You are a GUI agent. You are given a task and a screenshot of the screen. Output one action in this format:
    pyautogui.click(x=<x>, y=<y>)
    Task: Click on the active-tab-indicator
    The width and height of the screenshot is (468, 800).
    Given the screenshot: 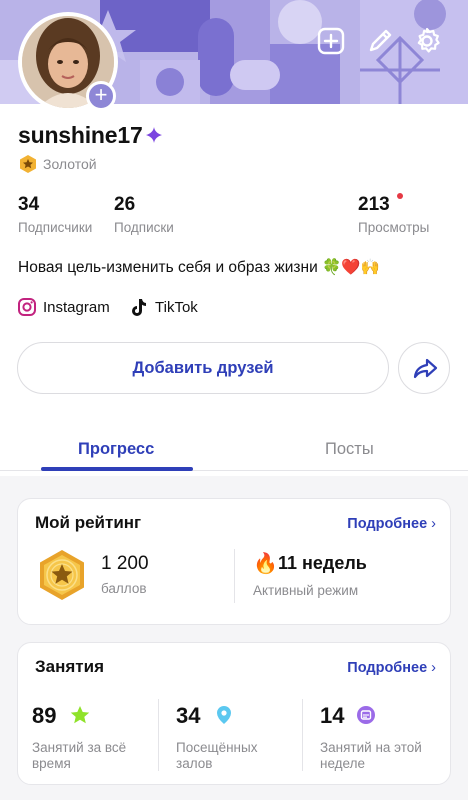 What is the action you would take?
    pyautogui.click(x=117, y=469)
    